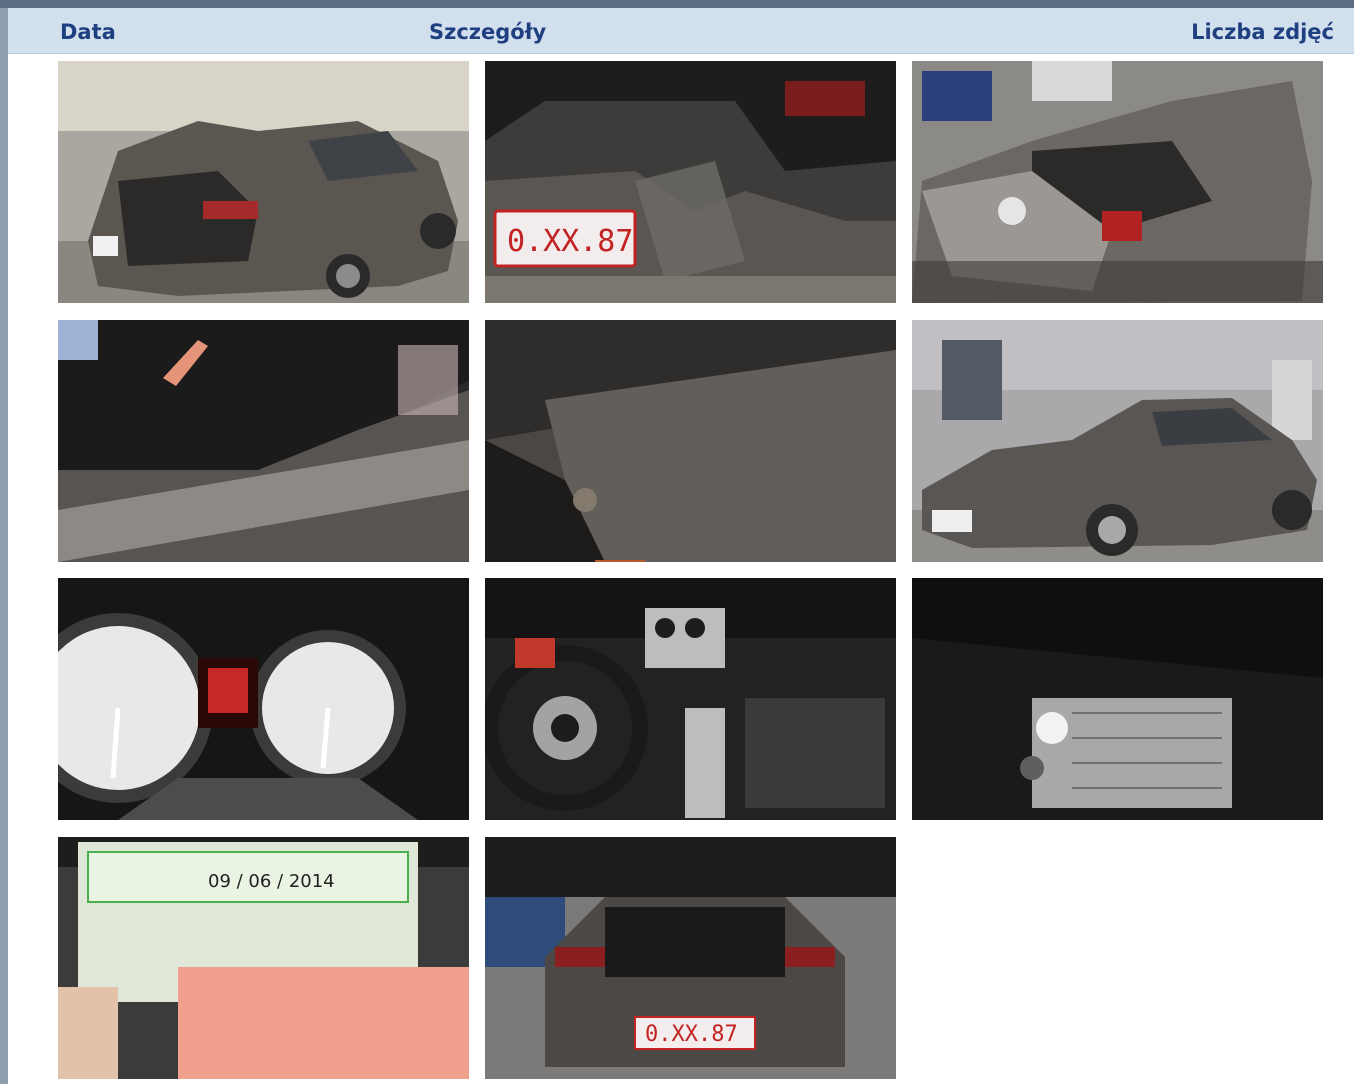 The width and height of the screenshot is (1354, 1084). Describe the element at coordinates (271, 881) in the screenshot. I see `certificate-date: 09 / 06 / 2014` at that location.